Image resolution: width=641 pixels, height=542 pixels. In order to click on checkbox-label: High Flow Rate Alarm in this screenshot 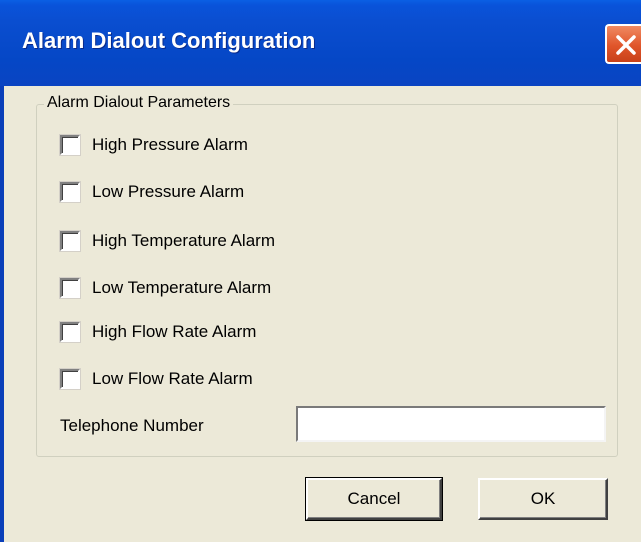, I will do `click(174, 332)`.